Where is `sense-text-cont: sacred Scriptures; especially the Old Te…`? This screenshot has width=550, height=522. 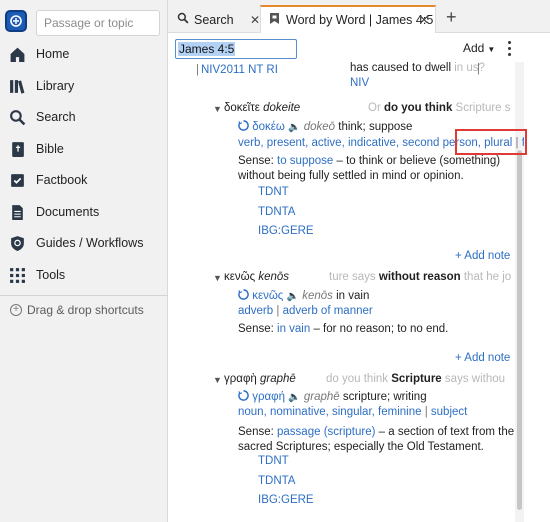 sense-text-cont: sacred Scriptures; especially the Old Te… is located at coordinates (361, 447).